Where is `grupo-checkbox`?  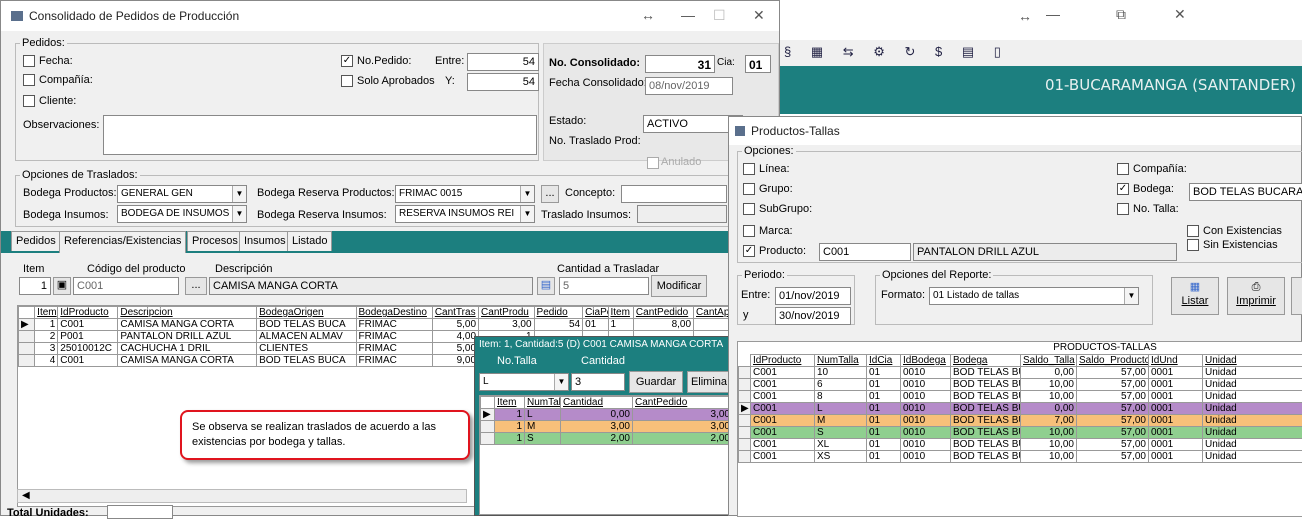
grupo-checkbox is located at coordinates (749, 189).